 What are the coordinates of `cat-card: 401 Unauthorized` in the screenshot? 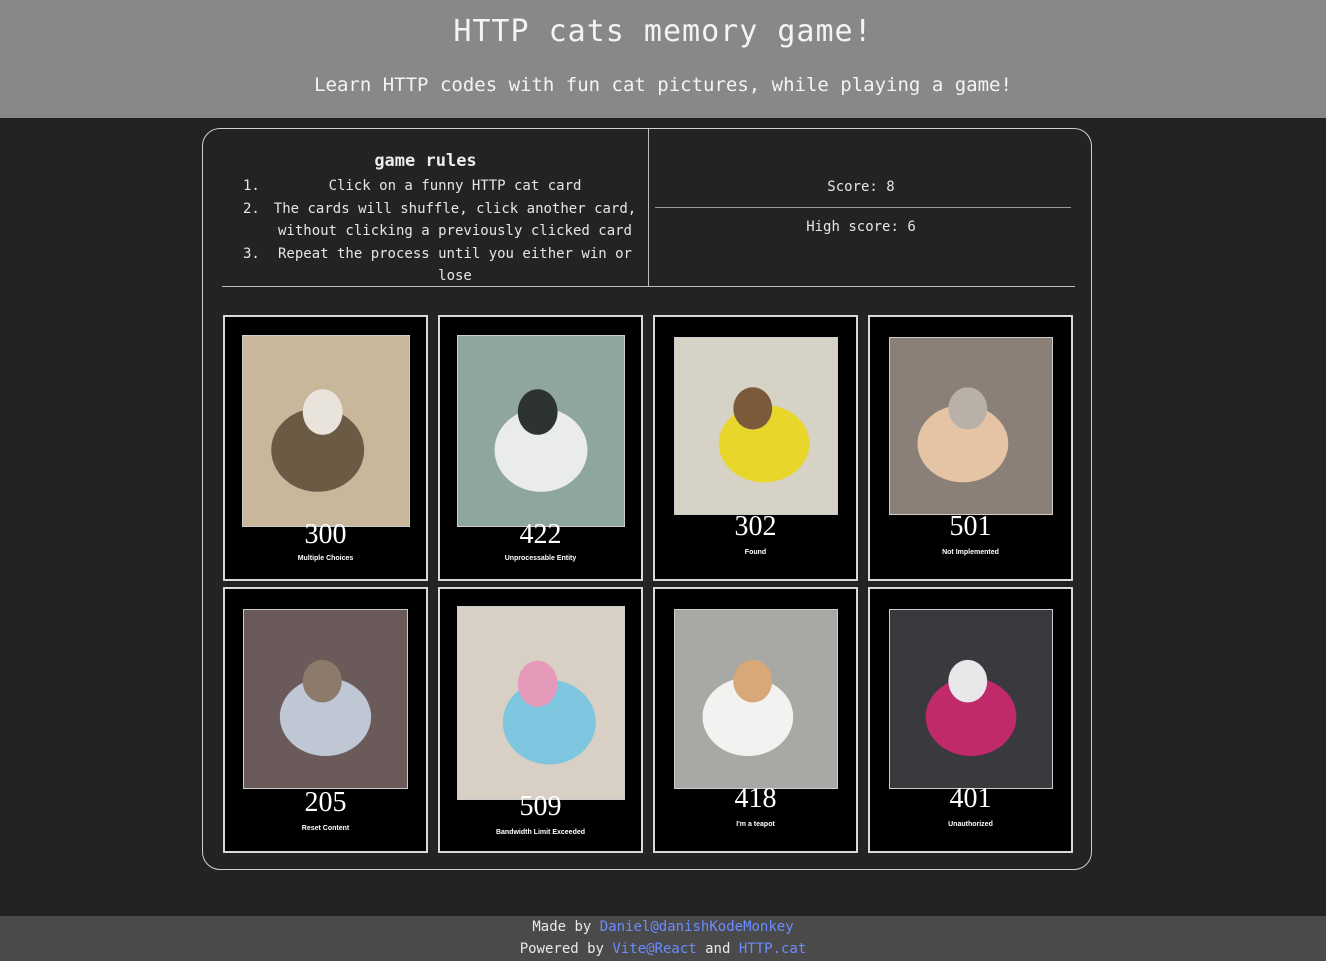 It's located at (970, 720).